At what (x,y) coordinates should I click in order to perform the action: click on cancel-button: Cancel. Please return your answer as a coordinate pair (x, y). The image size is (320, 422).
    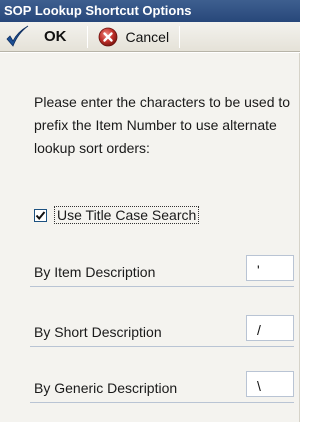
    Looking at the image, I should click on (134, 37).